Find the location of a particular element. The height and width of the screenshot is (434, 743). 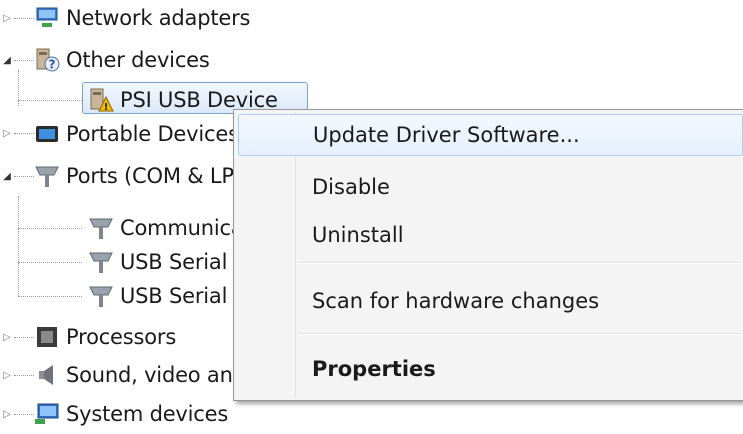

menu-item-uninstall: Uninstall is located at coordinates (520, 235).